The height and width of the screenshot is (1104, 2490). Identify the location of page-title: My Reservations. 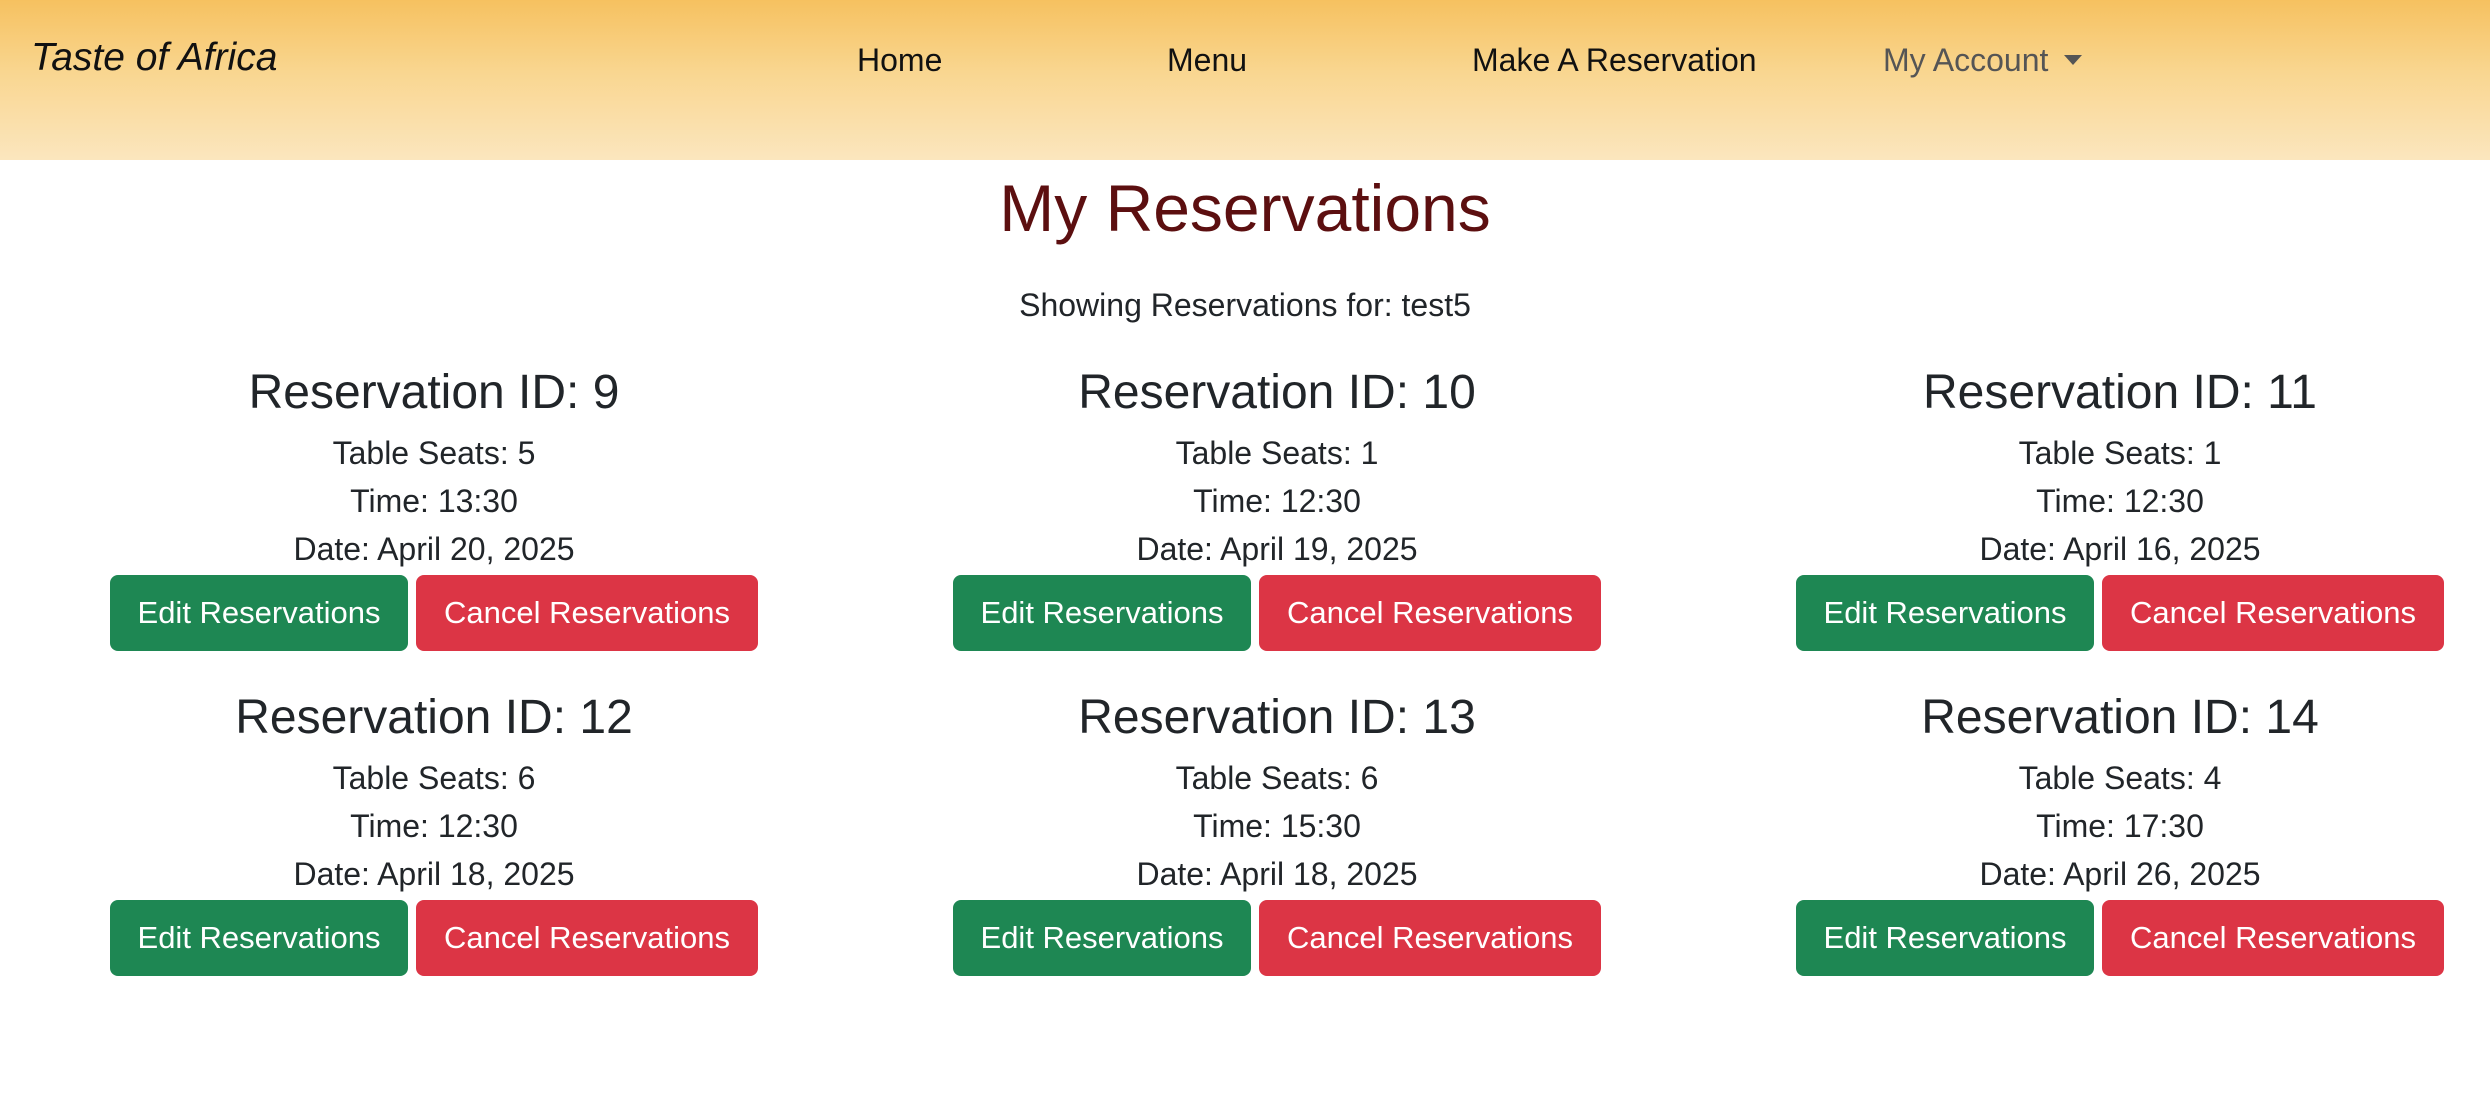
(1245, 208).